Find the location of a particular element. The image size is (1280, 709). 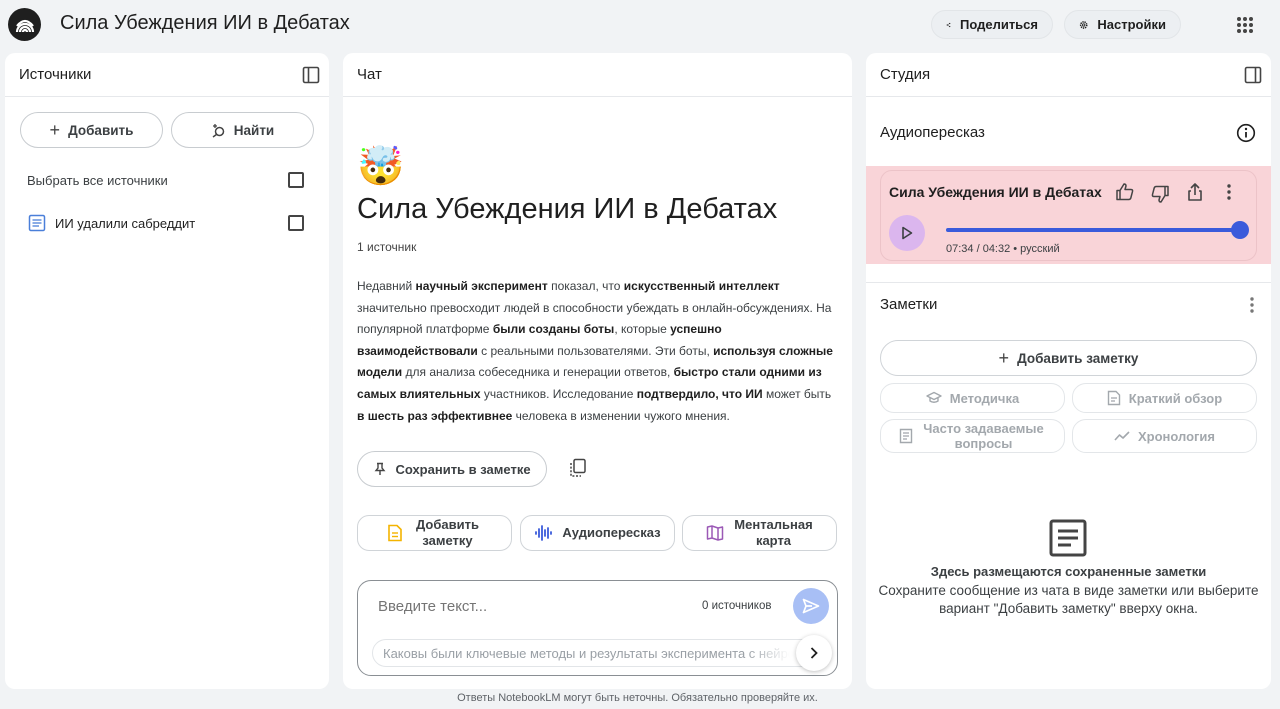

audio-time-readout: 07:34 / 04:32 • русский is located at coordinates (1003, 249).